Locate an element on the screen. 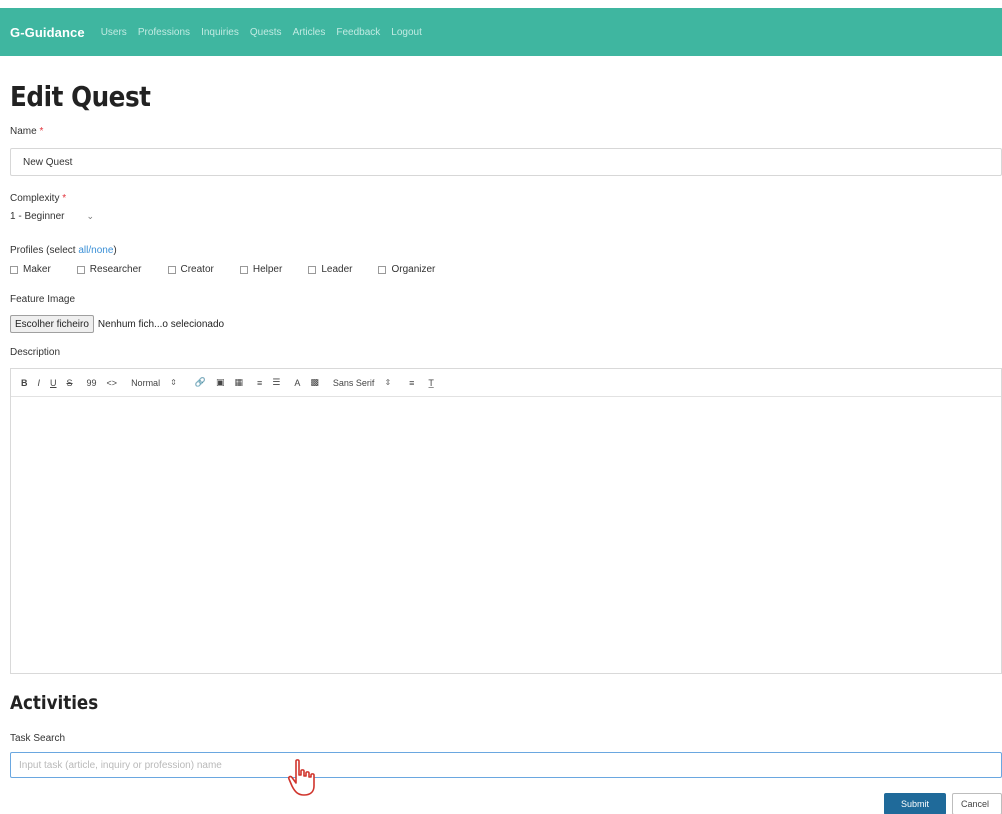 Image resolution: width=1002 pixels, height=814 pixels. profile-organizer: Organizer is located at coordinates (406, 269).